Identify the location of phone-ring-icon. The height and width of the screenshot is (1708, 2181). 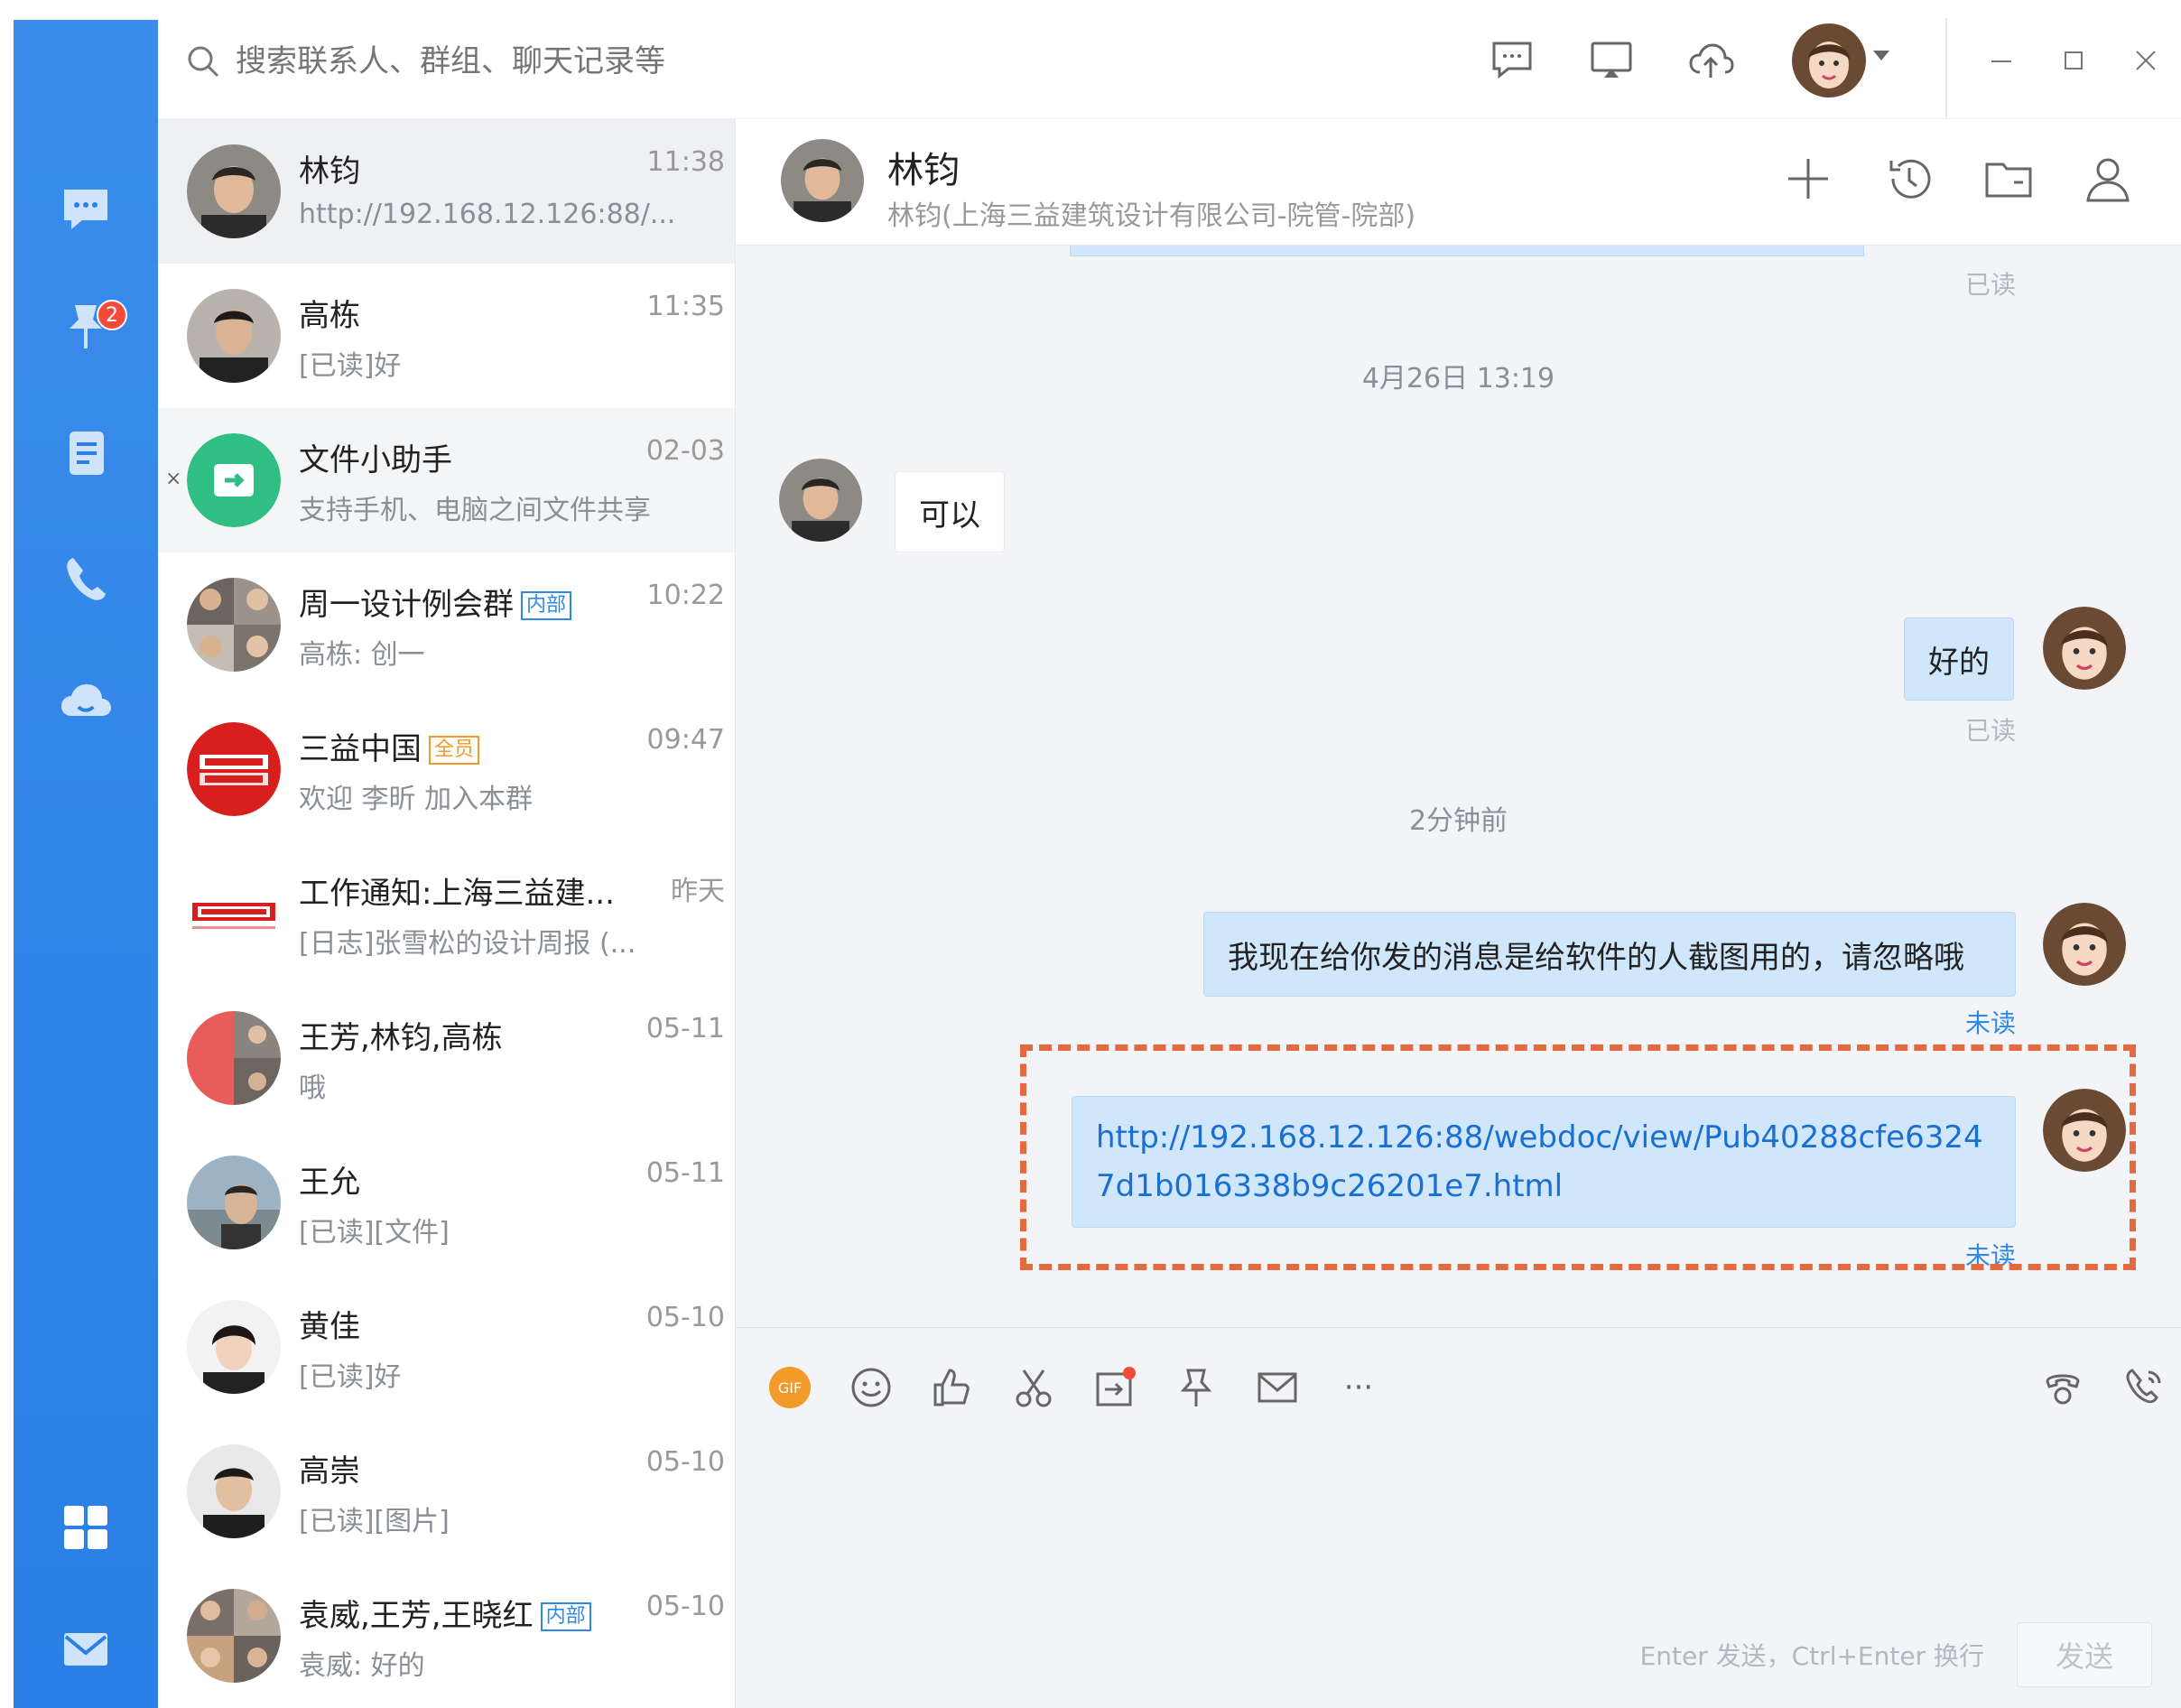
(2144, 1386).